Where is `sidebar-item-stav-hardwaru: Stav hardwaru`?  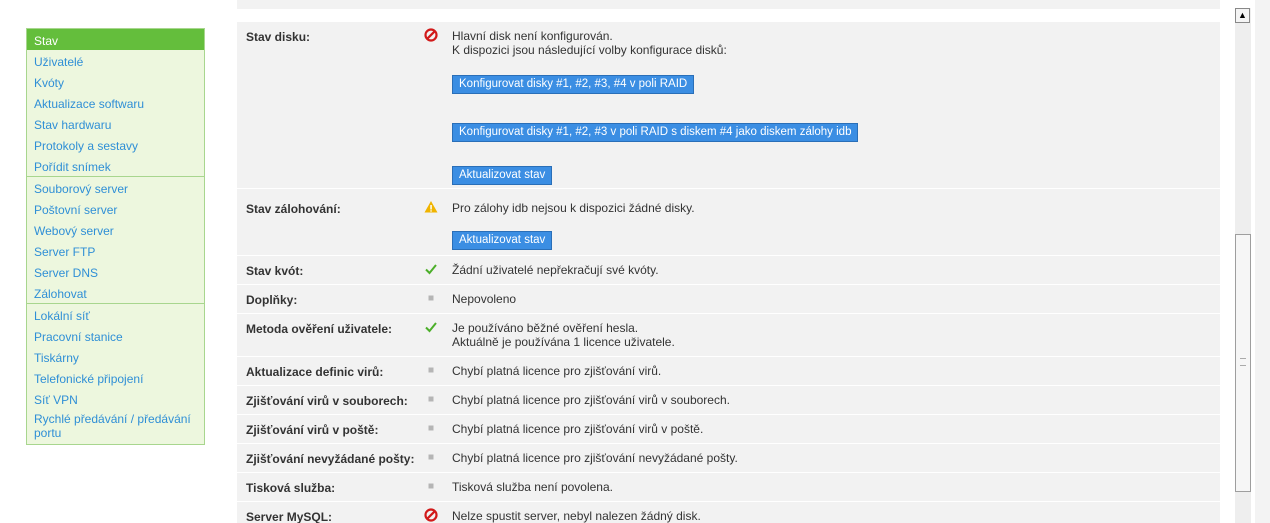 sidebar-item-stav-hardwaru: Stav hardwaru is located at coordinates (115, 123).